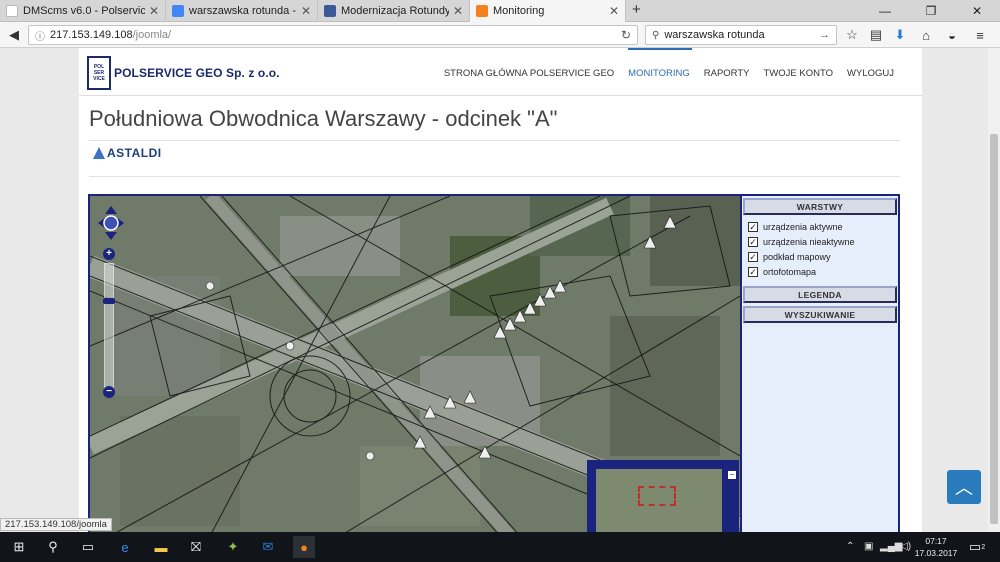 The height and width of the screenshot is (562, 1000). What do you see at coordinates (727, 73) in the screenshot?
I see `menu-item-reports: RAPORTY` at bounding box center [727, 73].